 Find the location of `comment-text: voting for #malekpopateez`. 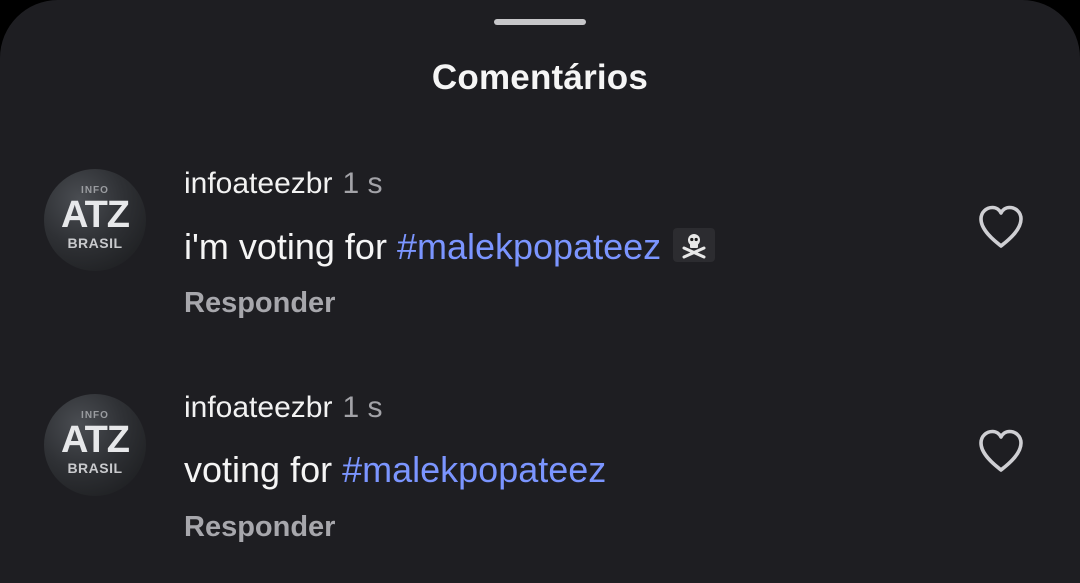

comment-text: voting for #malekpopateez is located at coordinates (395, 470).